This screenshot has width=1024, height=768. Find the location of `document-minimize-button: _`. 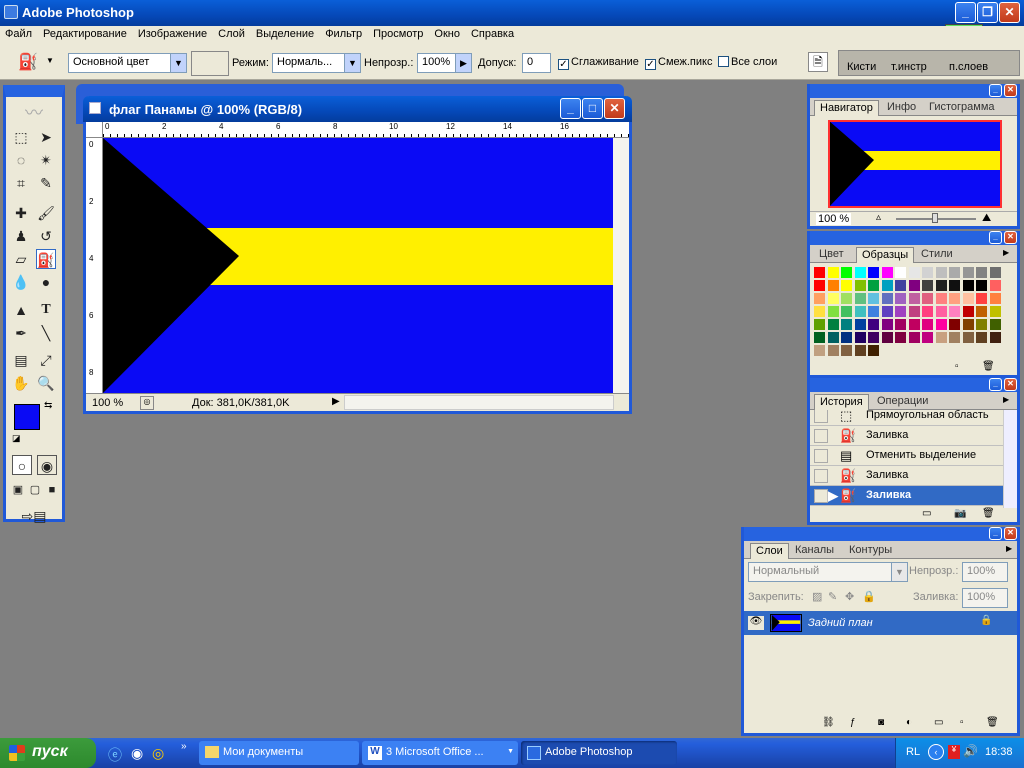

document-minimize-button: _ is located at coordinates (570, 108).